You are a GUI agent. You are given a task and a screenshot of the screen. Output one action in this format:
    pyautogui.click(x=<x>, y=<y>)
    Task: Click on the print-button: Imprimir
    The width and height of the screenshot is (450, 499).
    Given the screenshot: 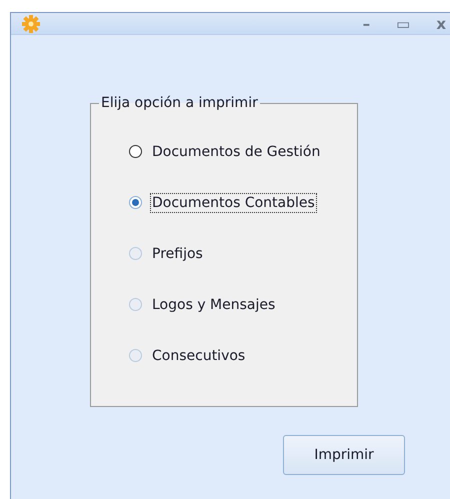 What is the action you would take?
    pyautogui.click(x=344, y=455)
    